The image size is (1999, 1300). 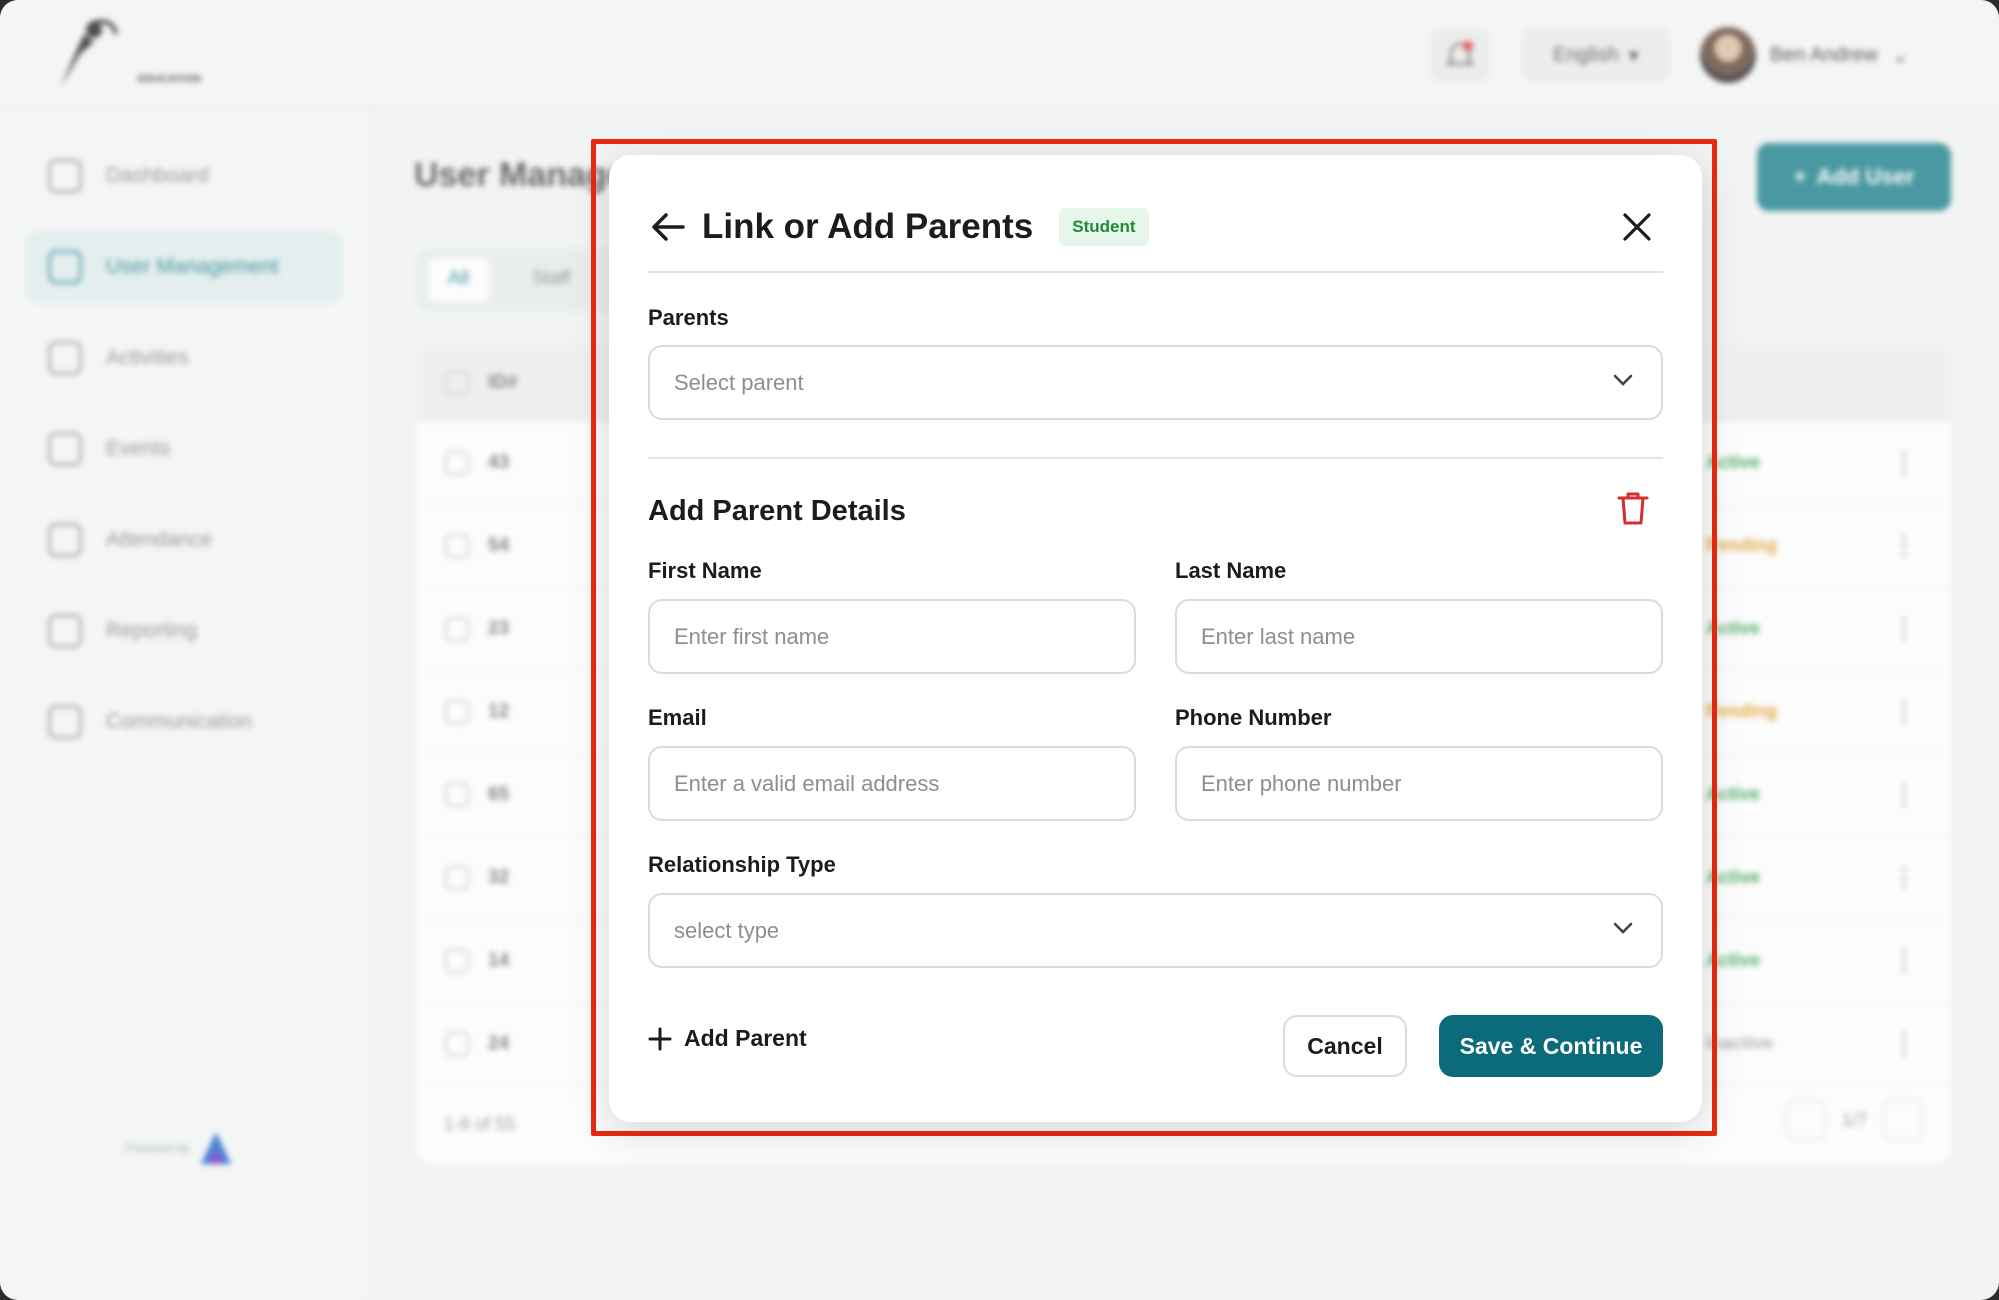 I want to click on phone-input, so click(x=1431, y=783).